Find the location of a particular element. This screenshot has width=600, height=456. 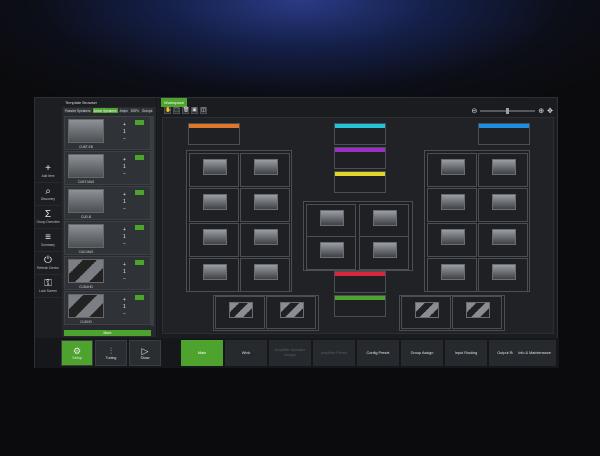

setup-button: ⚙ Setup is located at coordinates (77, 353).